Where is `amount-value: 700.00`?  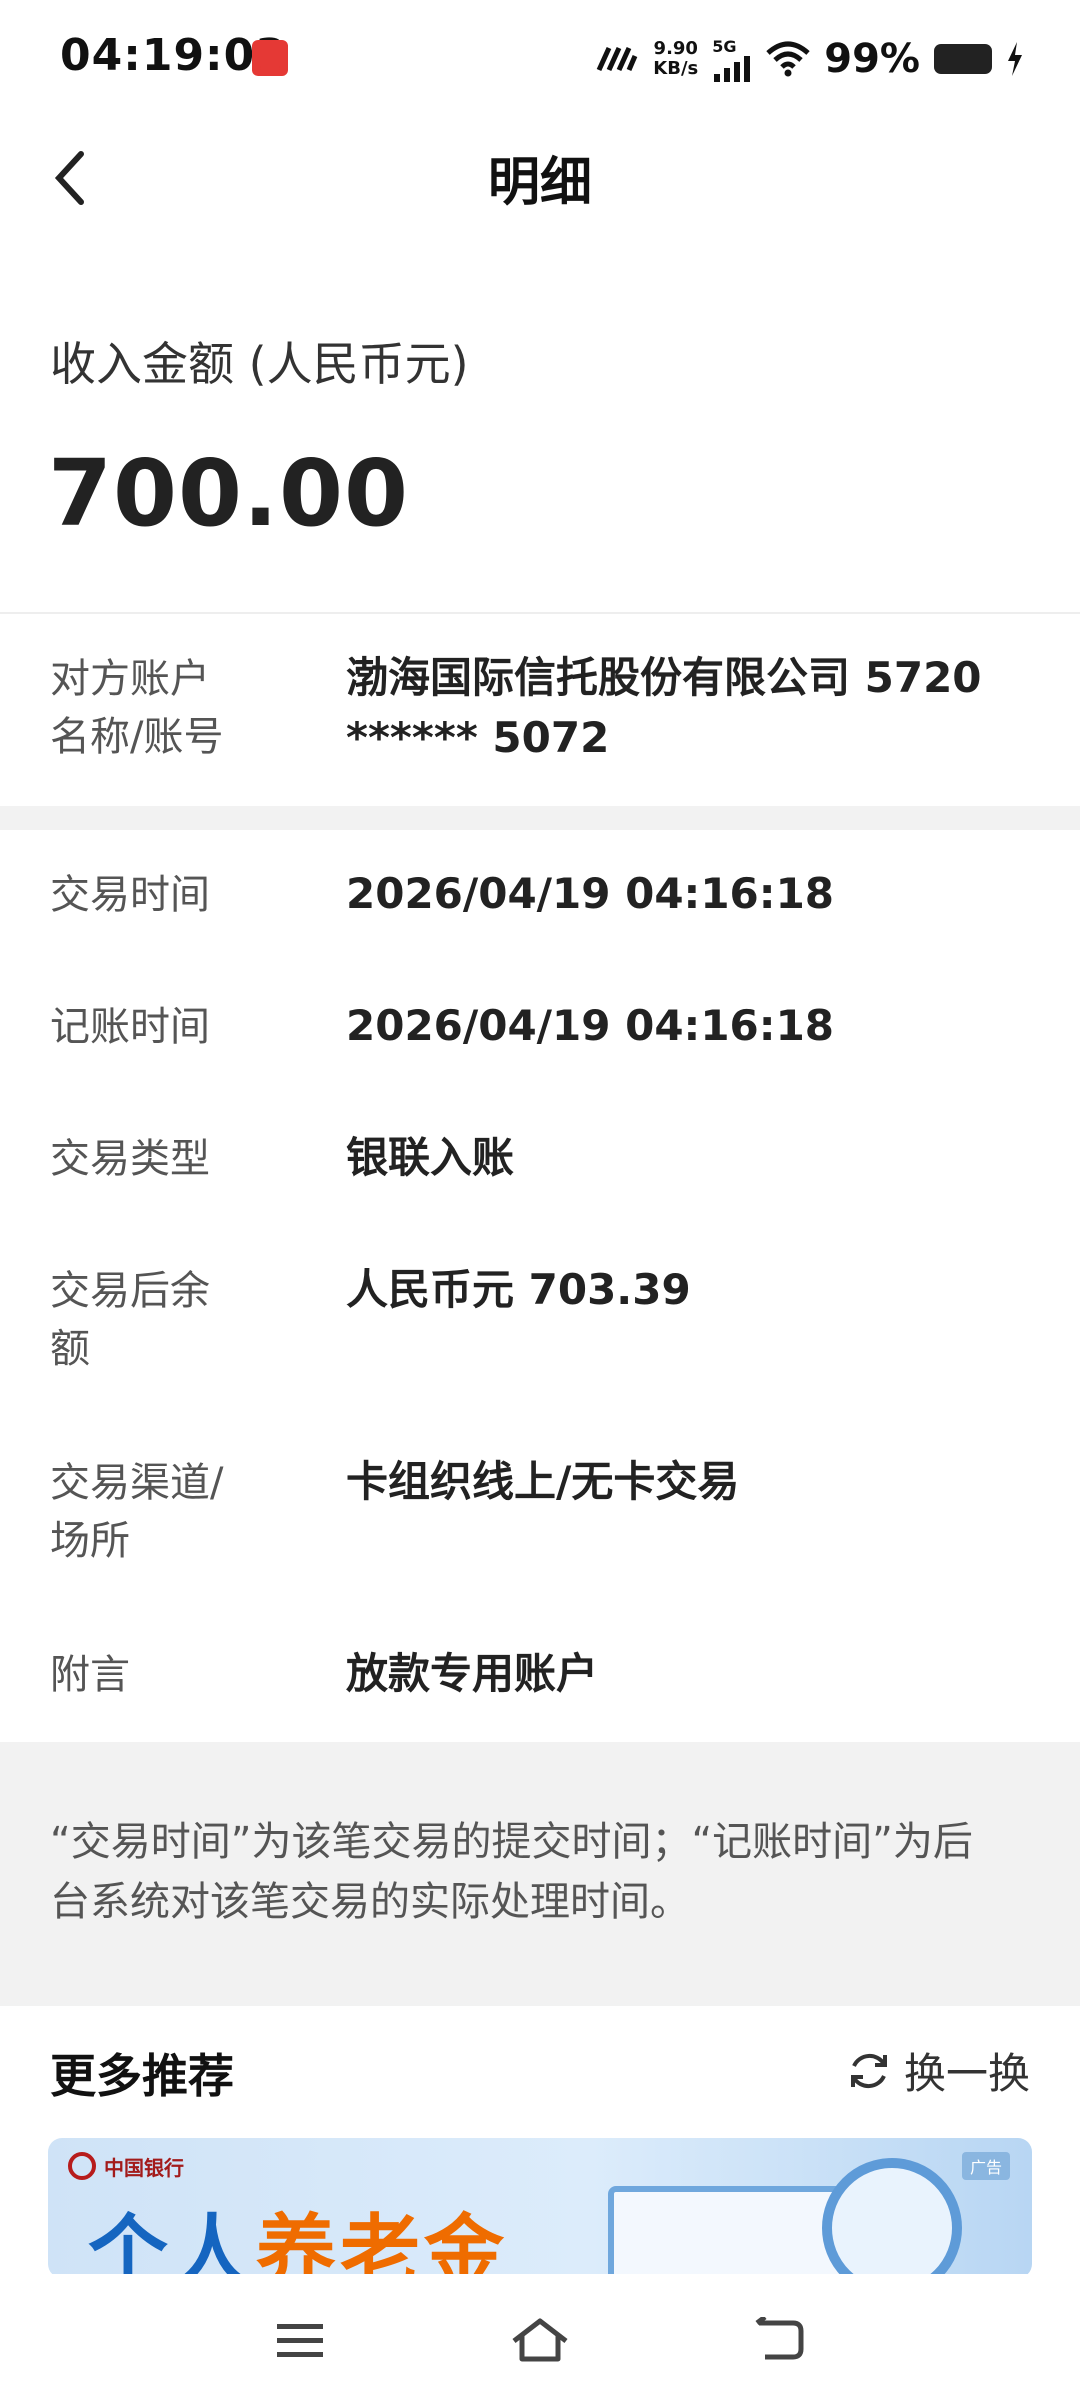 amount-value: 700.00 is located at coordinates (229, 493).